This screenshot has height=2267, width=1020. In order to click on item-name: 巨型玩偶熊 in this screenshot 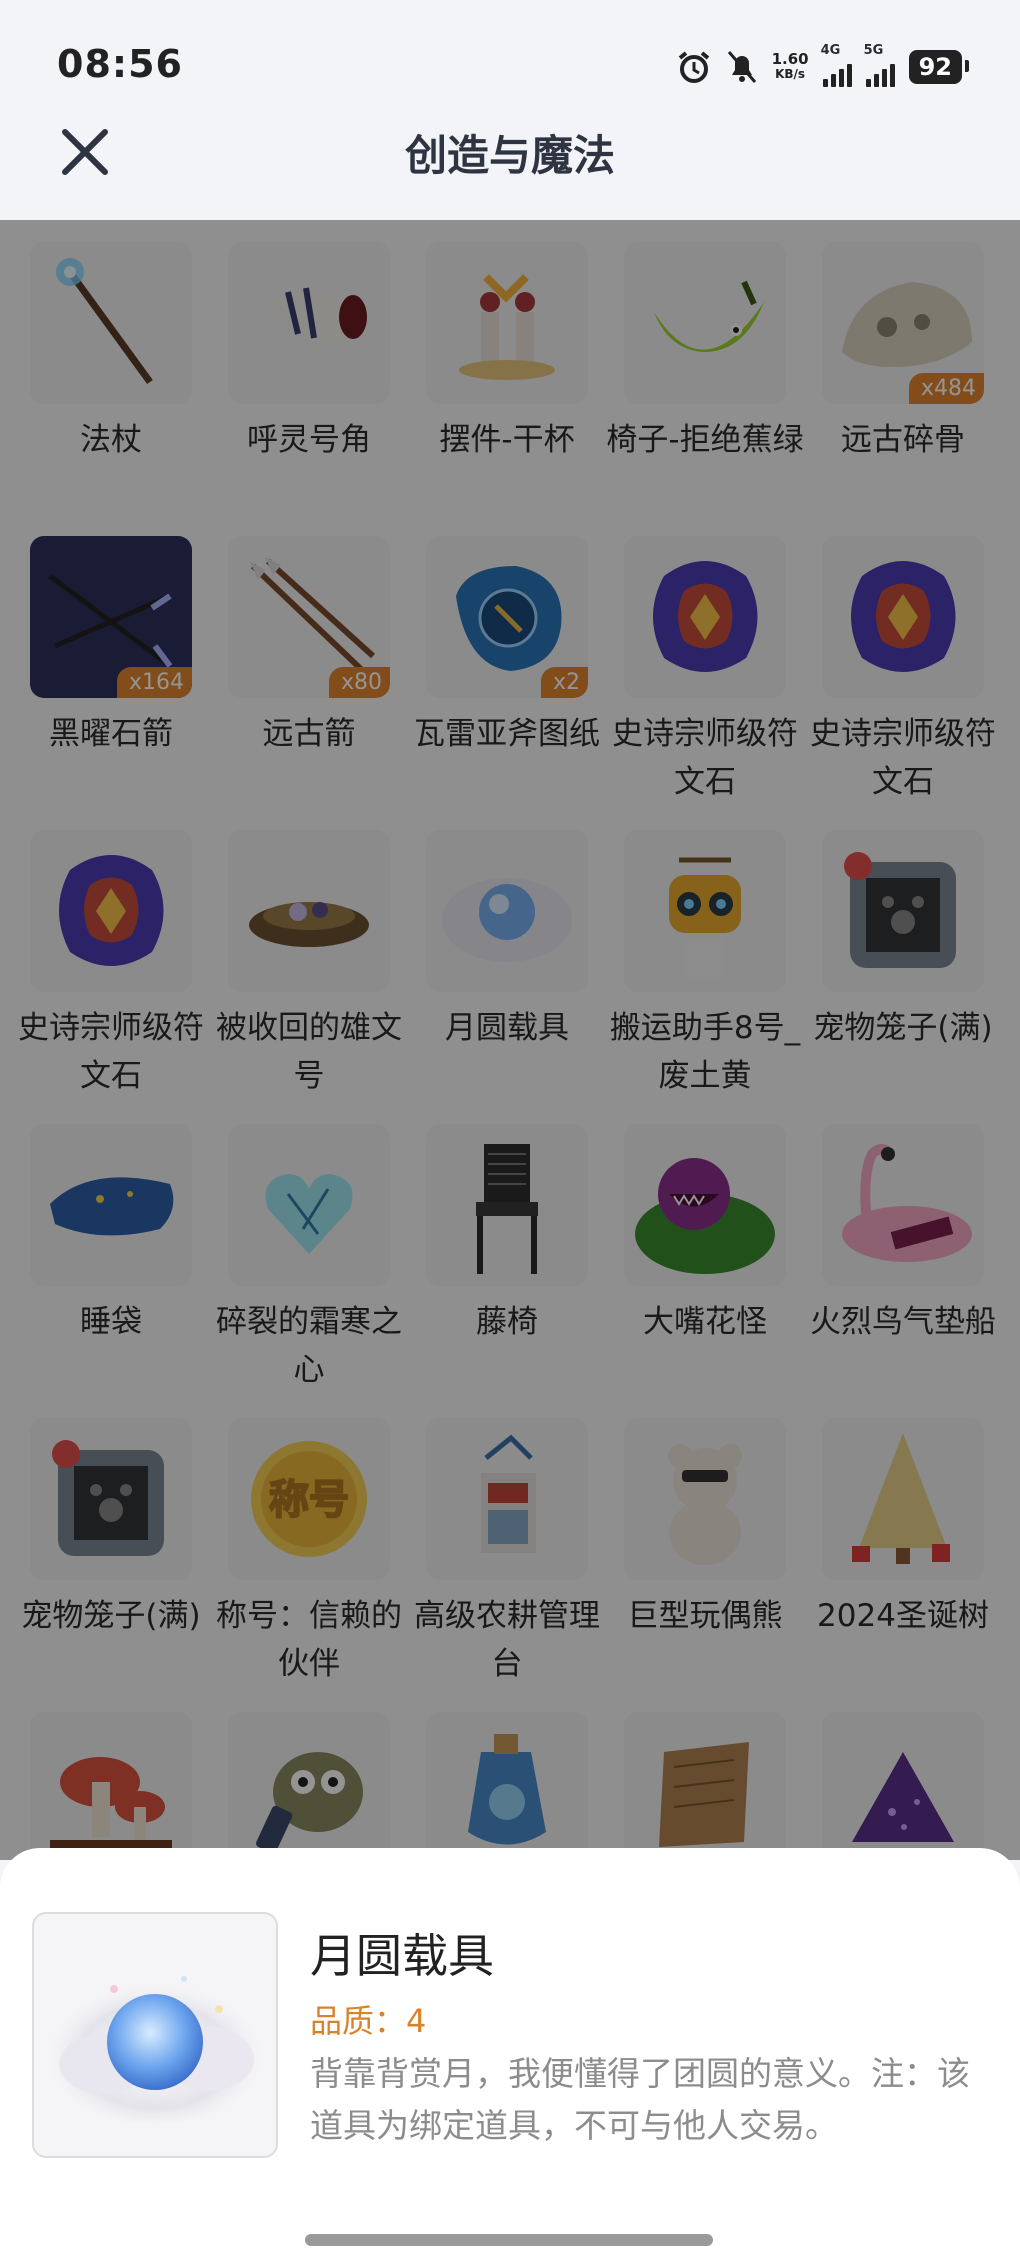, I will do `click(705, 1616)`.